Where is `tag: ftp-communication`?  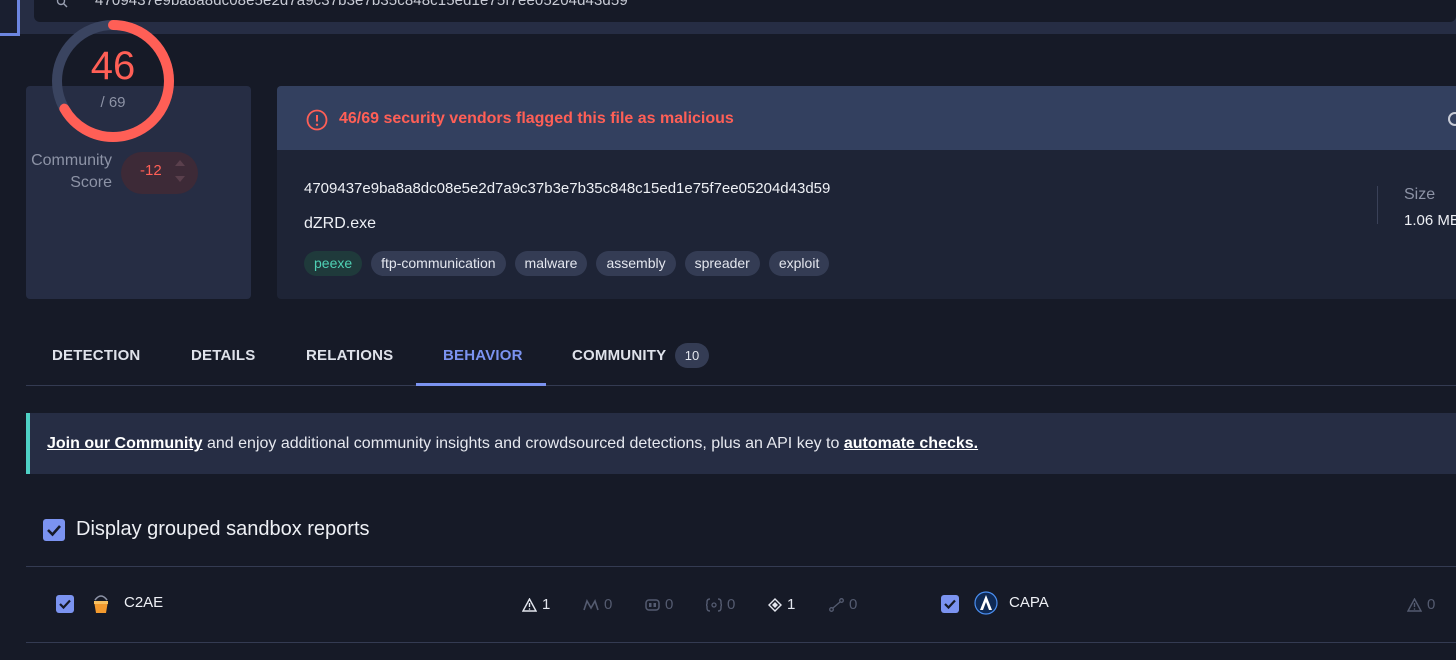 tag: ftp-communication is located at coordinates (438, 263).